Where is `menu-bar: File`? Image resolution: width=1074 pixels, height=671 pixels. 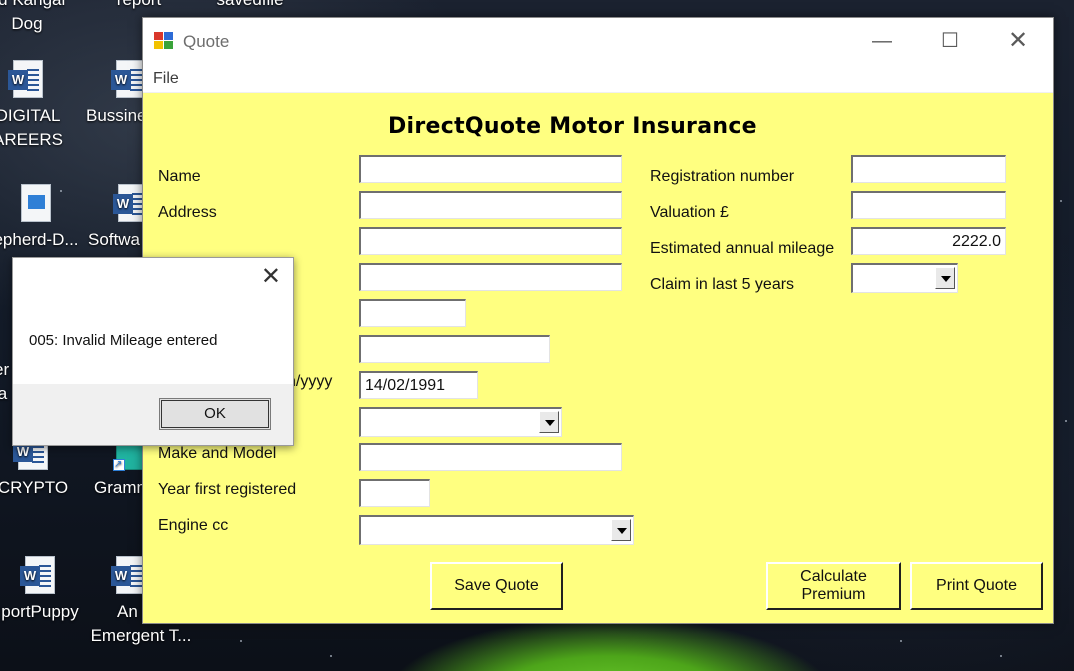
menu-bar: File is located at coordinates (598, 79).